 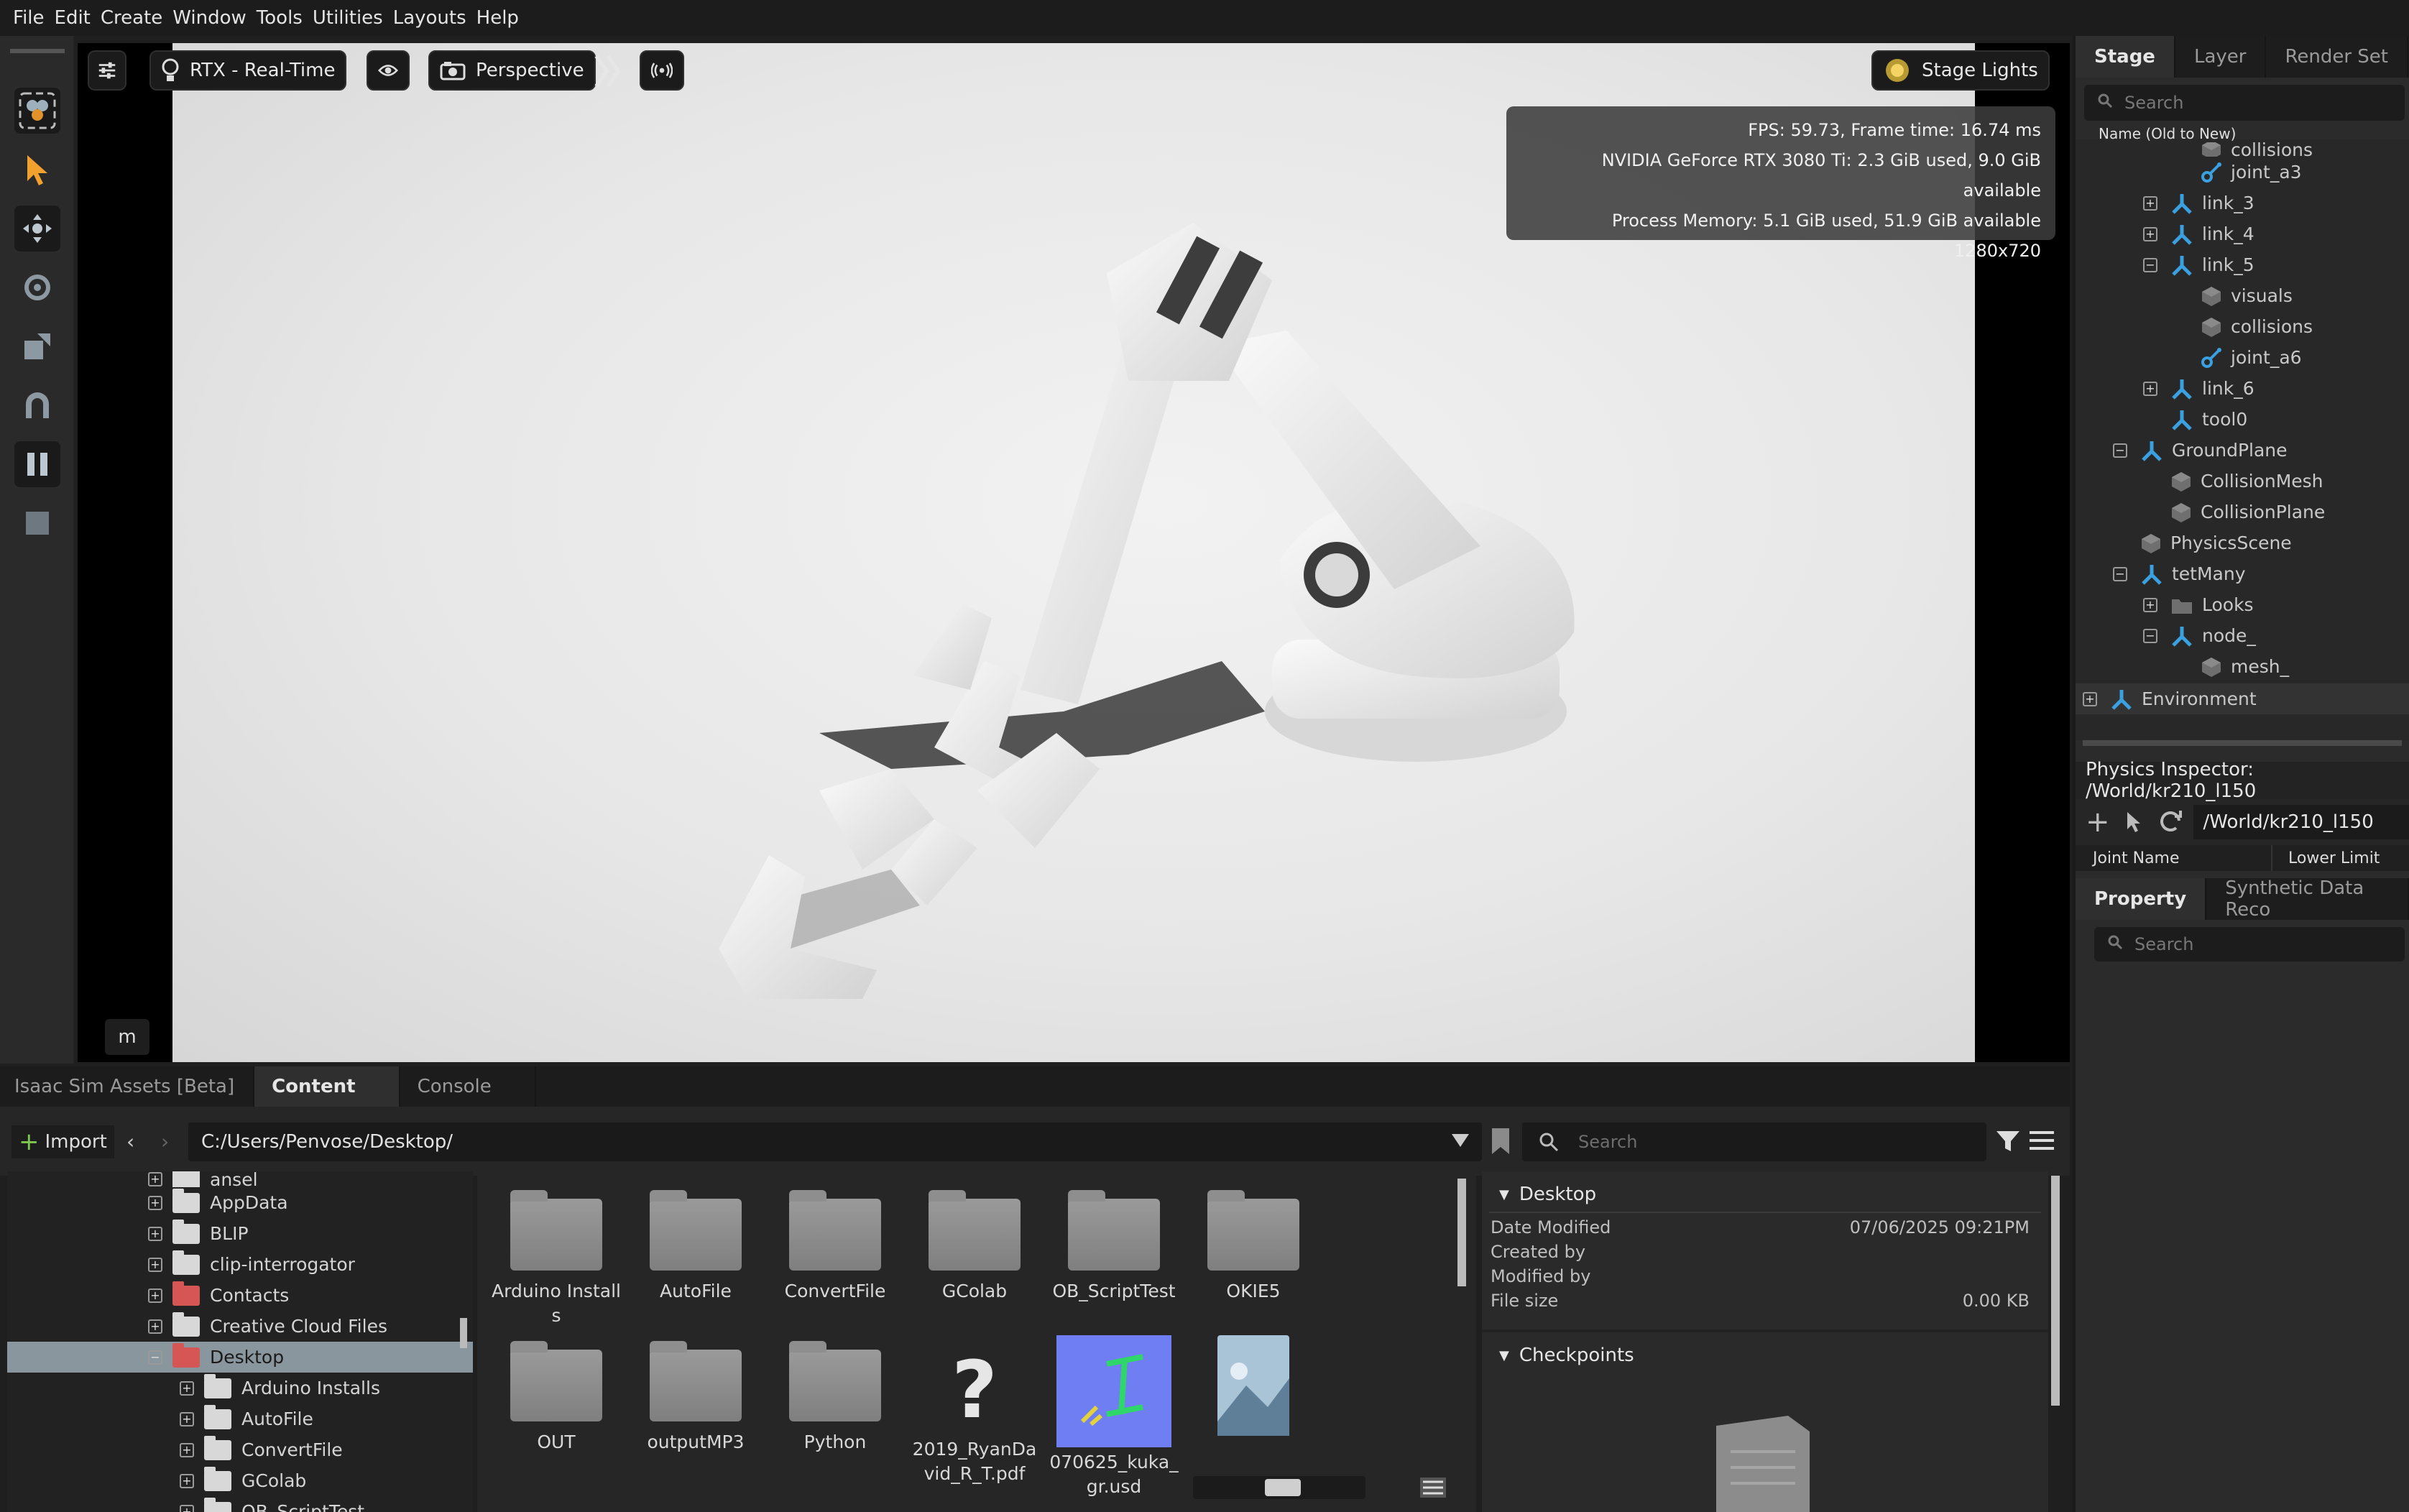 I want to click on stage-scrollbar, so click(x=2242, y=743).